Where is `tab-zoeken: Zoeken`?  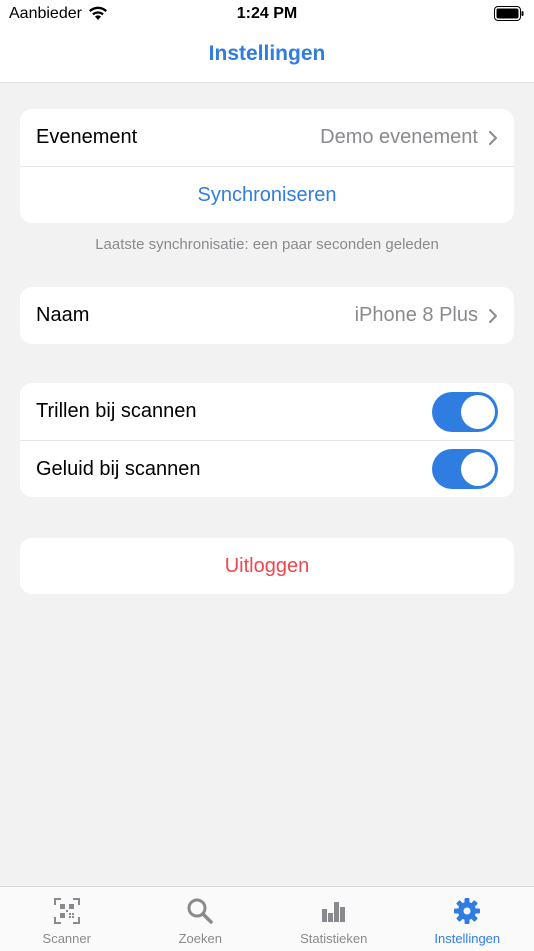 tab-zoeken: Zoeken is located at coordinates (201, 919).